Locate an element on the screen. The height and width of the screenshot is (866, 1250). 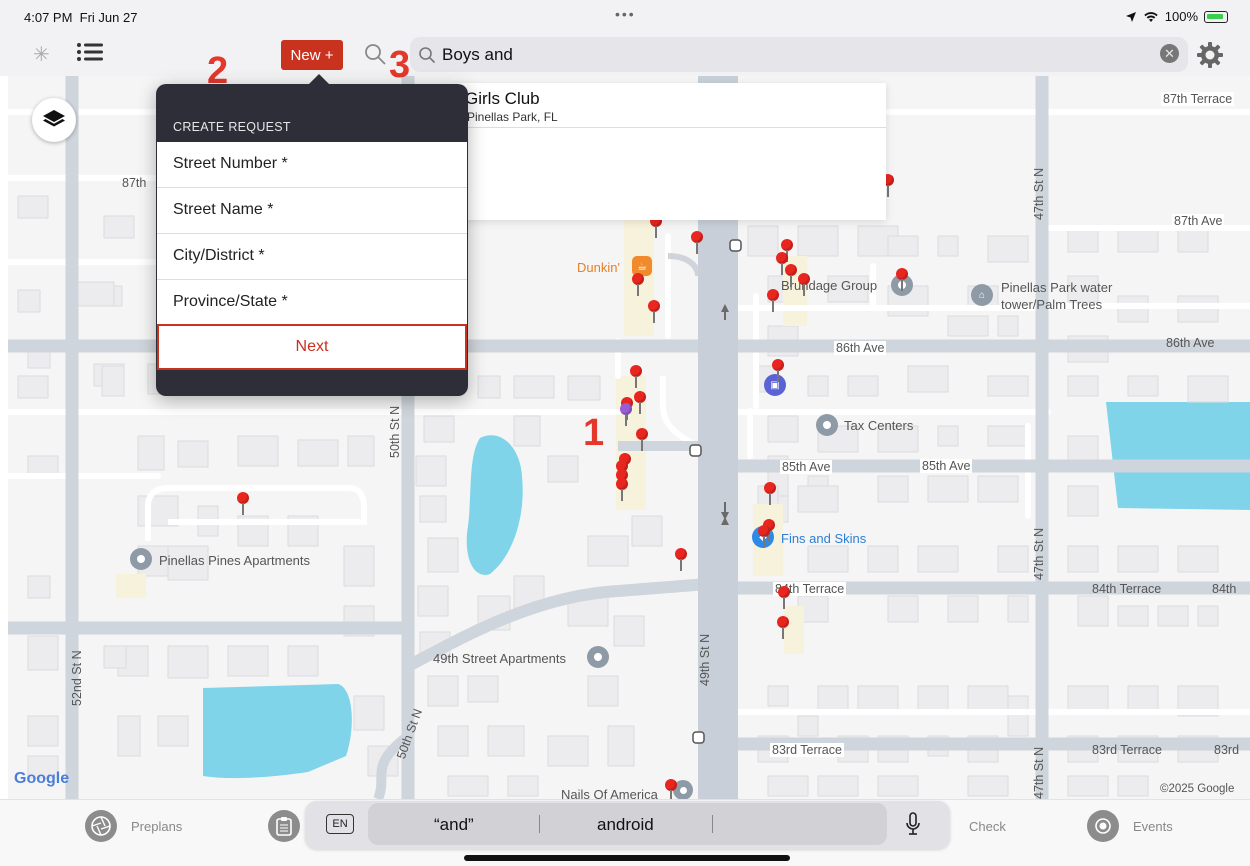
search-bar is located at coordinates (799, 54).